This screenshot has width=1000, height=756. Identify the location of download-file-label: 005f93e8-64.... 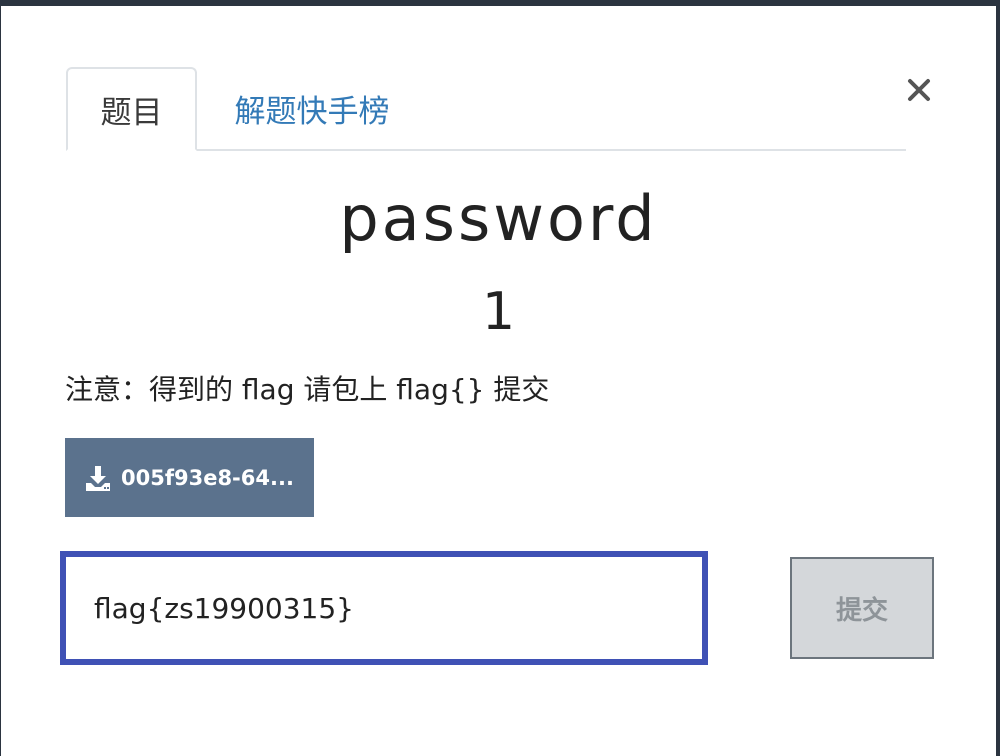
(207, 477).